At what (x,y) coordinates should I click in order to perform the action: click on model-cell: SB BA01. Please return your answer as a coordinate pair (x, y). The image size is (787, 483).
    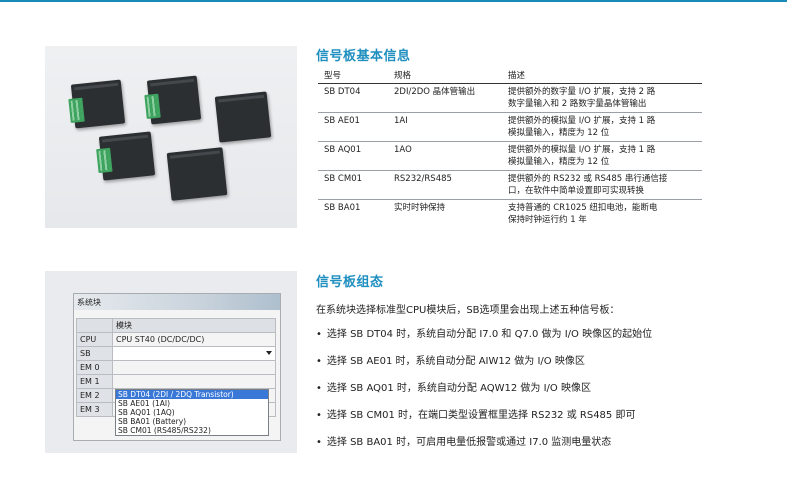
    Looking at the image, I should click on (342, 208).